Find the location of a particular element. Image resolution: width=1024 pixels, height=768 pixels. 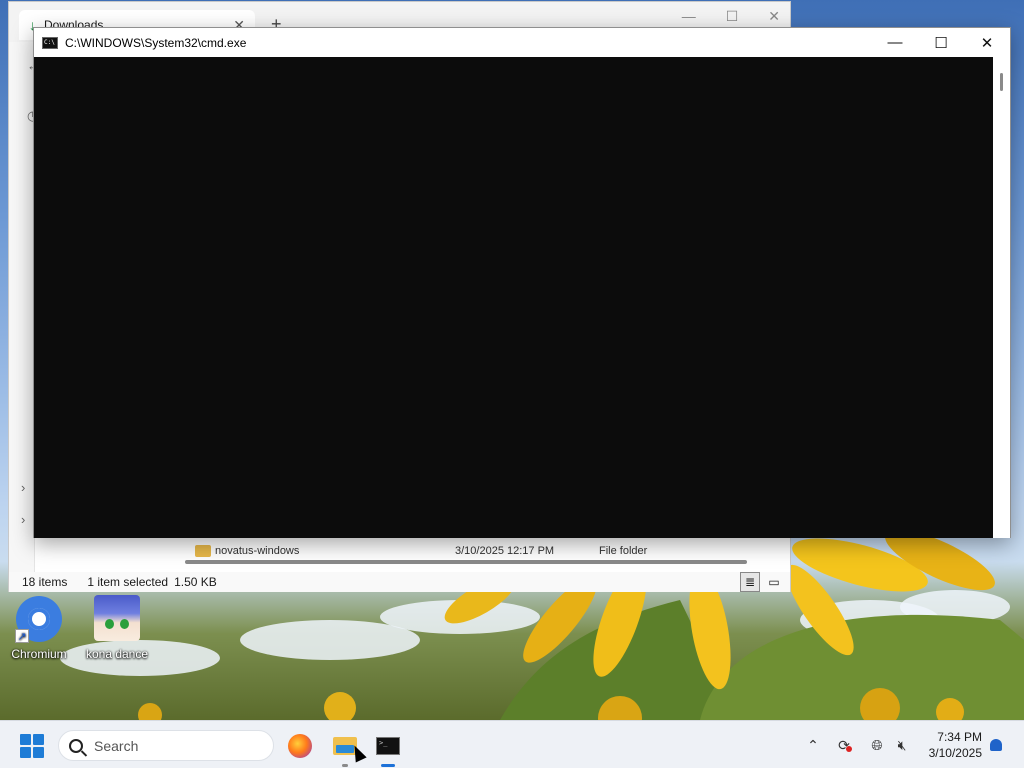

speaker-muted-icon: 🔇︎ is located at coordinates (902, 745).